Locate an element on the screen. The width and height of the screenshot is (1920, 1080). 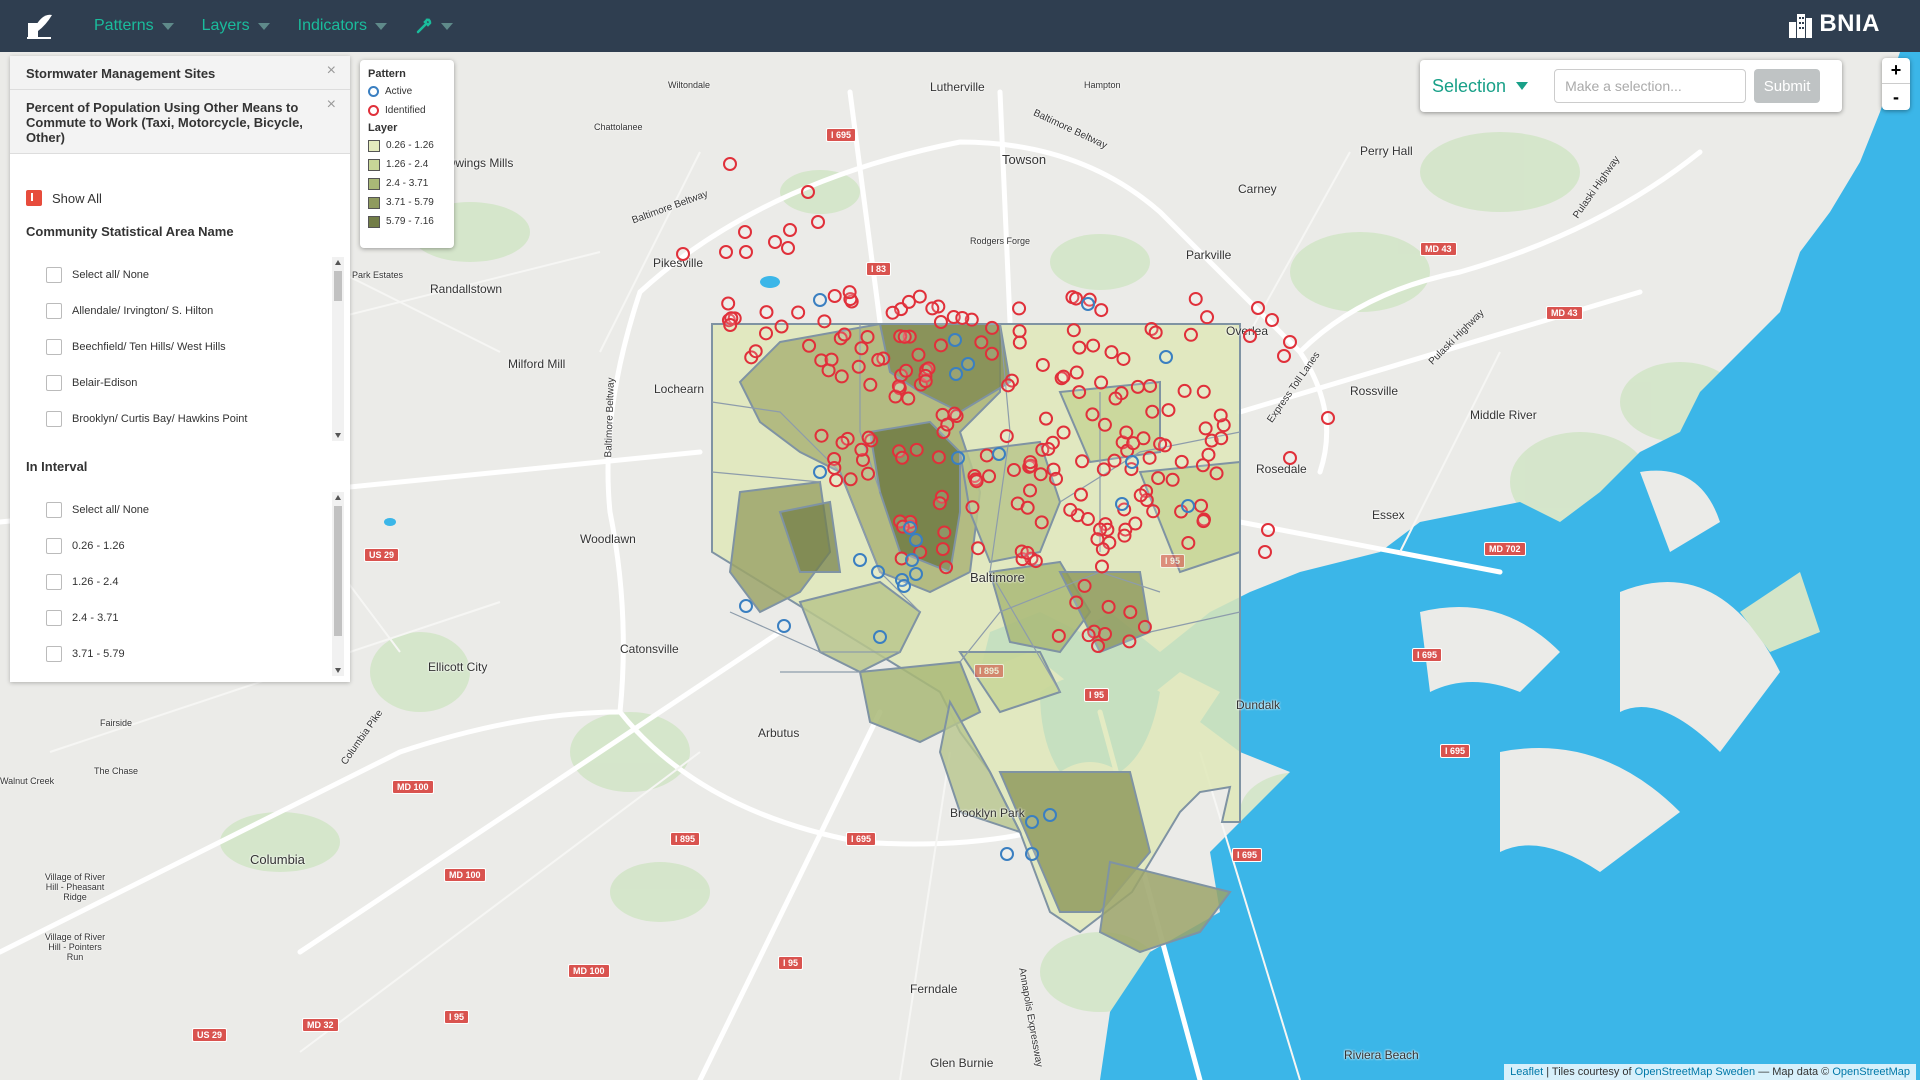
bnia-logo-icon is located at coordinates (39, 26).